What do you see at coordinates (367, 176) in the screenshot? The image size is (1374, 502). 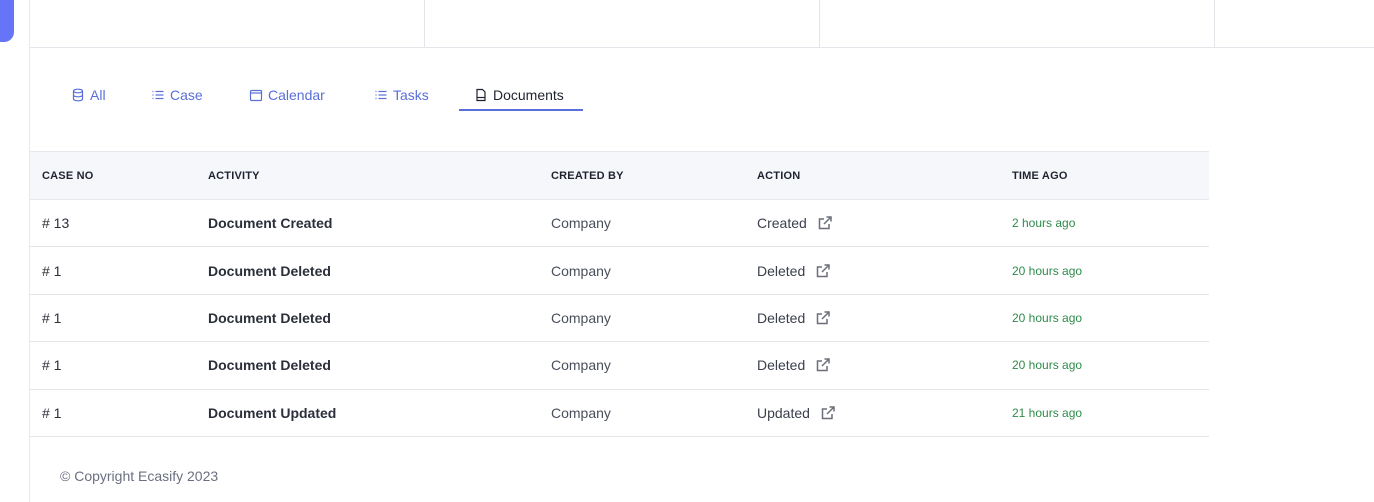 I see `column-header-activity: ACTIVITY` at bounding box center [367, 176].